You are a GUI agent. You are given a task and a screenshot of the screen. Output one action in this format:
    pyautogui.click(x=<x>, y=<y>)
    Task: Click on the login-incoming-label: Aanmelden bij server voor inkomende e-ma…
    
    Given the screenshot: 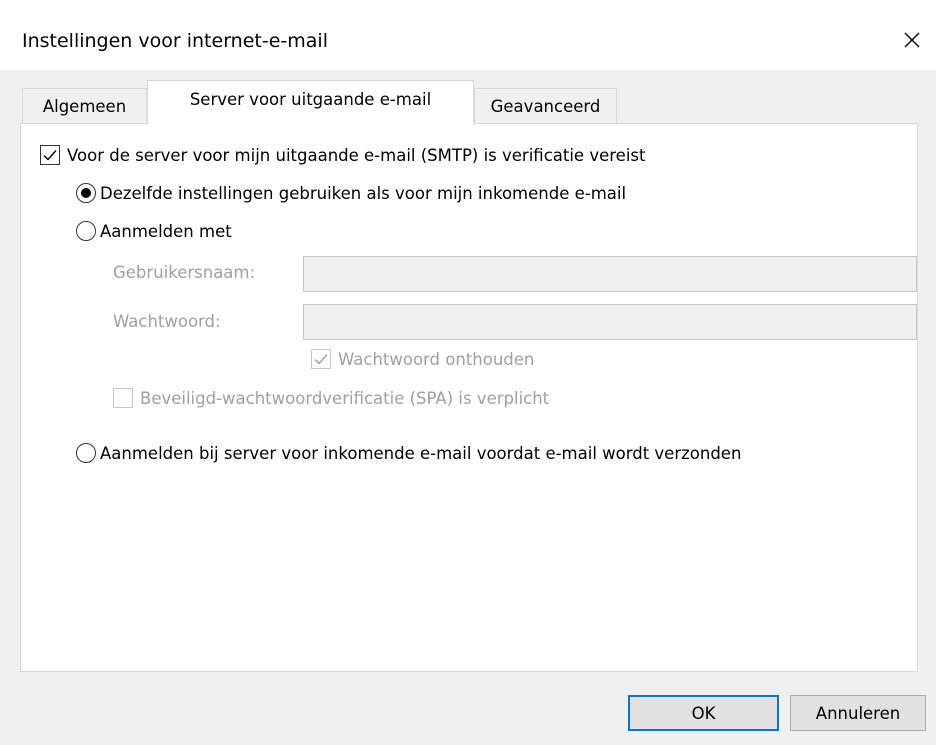 What is the action you would take?
    pyautogui.click(x=421, y=453)
    